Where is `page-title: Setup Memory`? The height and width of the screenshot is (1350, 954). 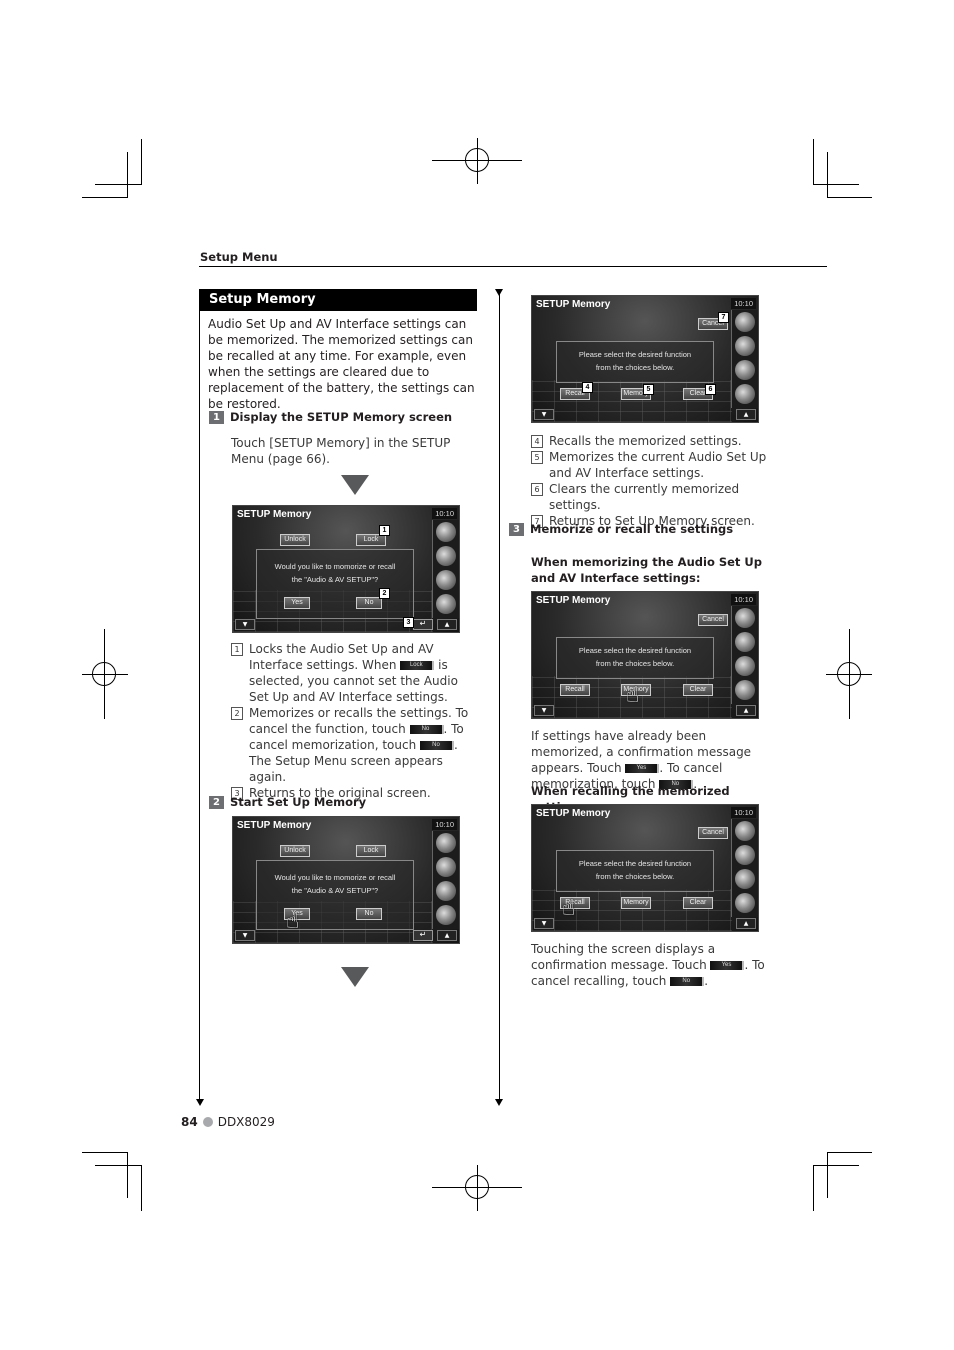 page-title: Setup Memory is located at coordinates (338, 300).